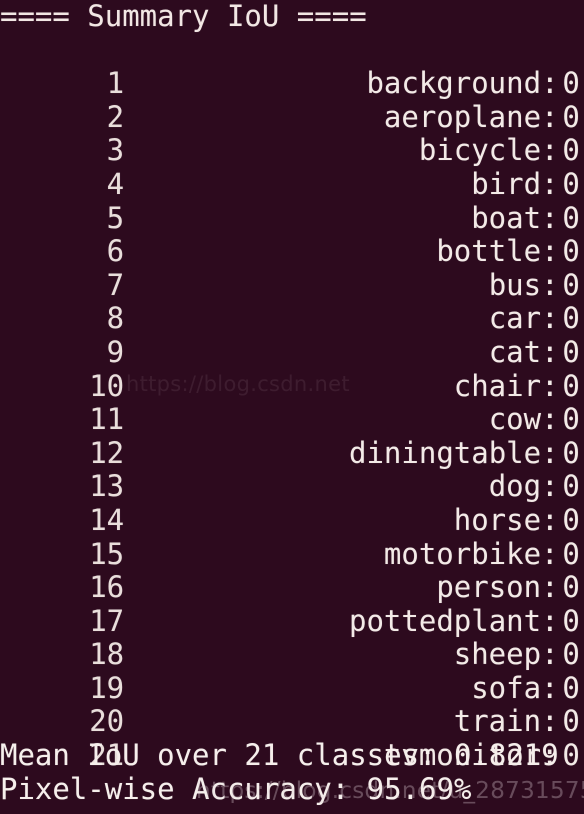 The width and height of the screenshot is (584, 814). I want to click on table-row: 17pottedplant:0.6619, so click(292, 604).